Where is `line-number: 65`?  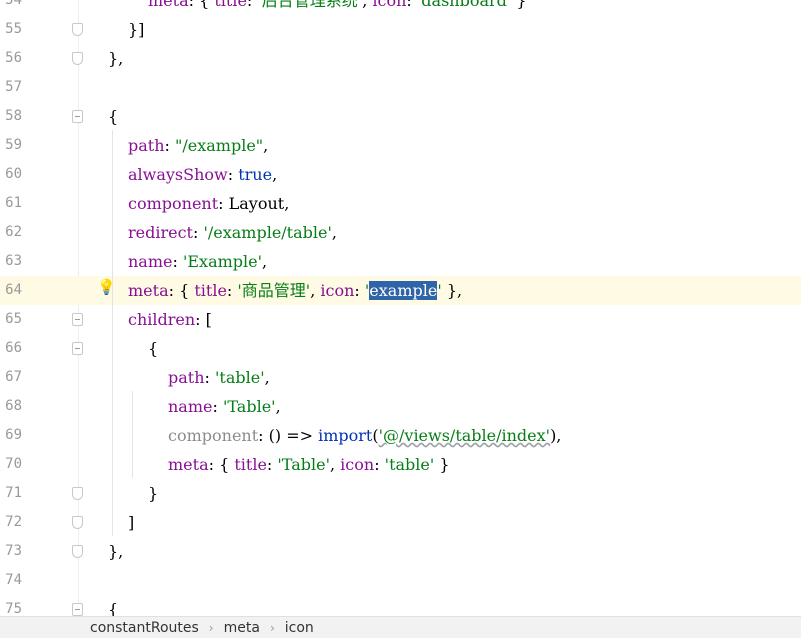
line-number: 65 is located at coordinates (13, 319).